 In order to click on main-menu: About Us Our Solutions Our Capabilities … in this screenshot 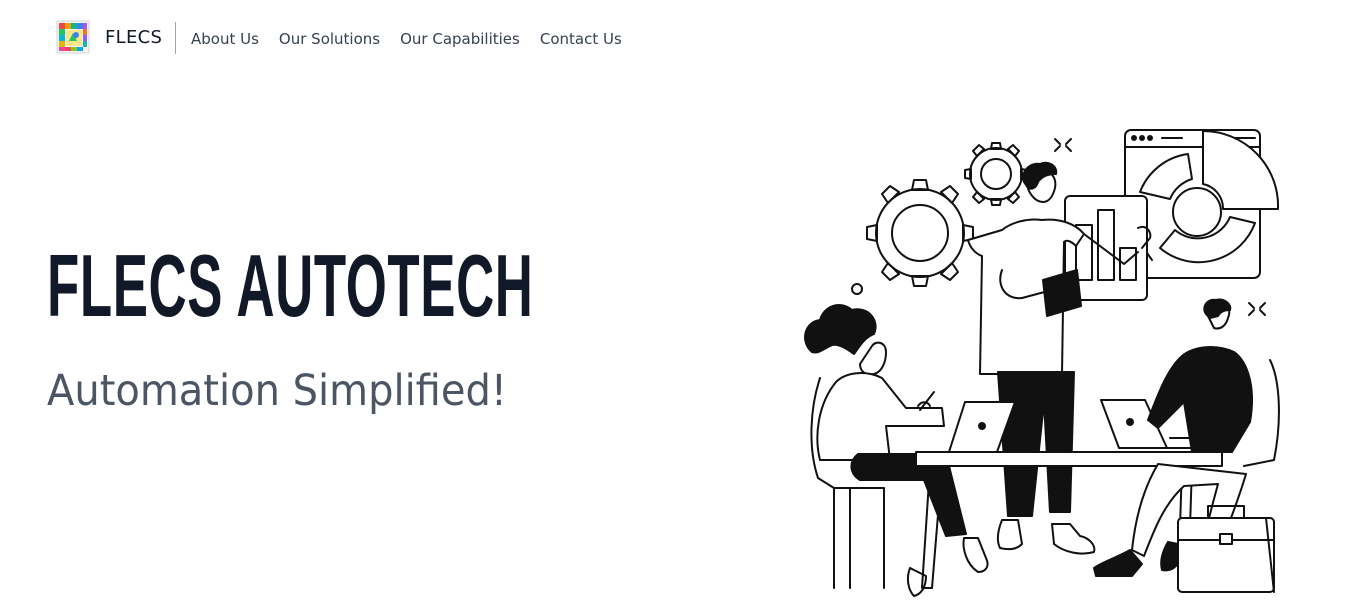, I will do `click(406, 38)`.